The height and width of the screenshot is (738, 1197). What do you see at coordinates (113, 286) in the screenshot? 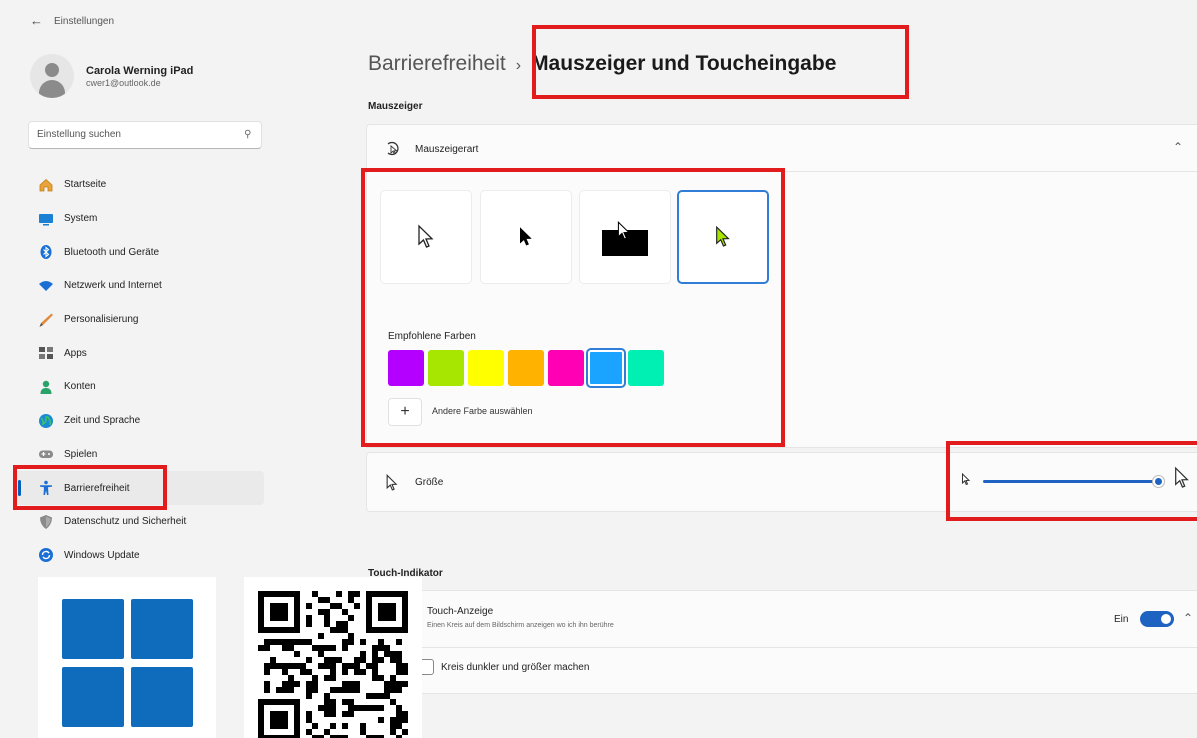
I see `sidebar-item-label: Netzwerk und Internet` at bounding box center [113, 286].